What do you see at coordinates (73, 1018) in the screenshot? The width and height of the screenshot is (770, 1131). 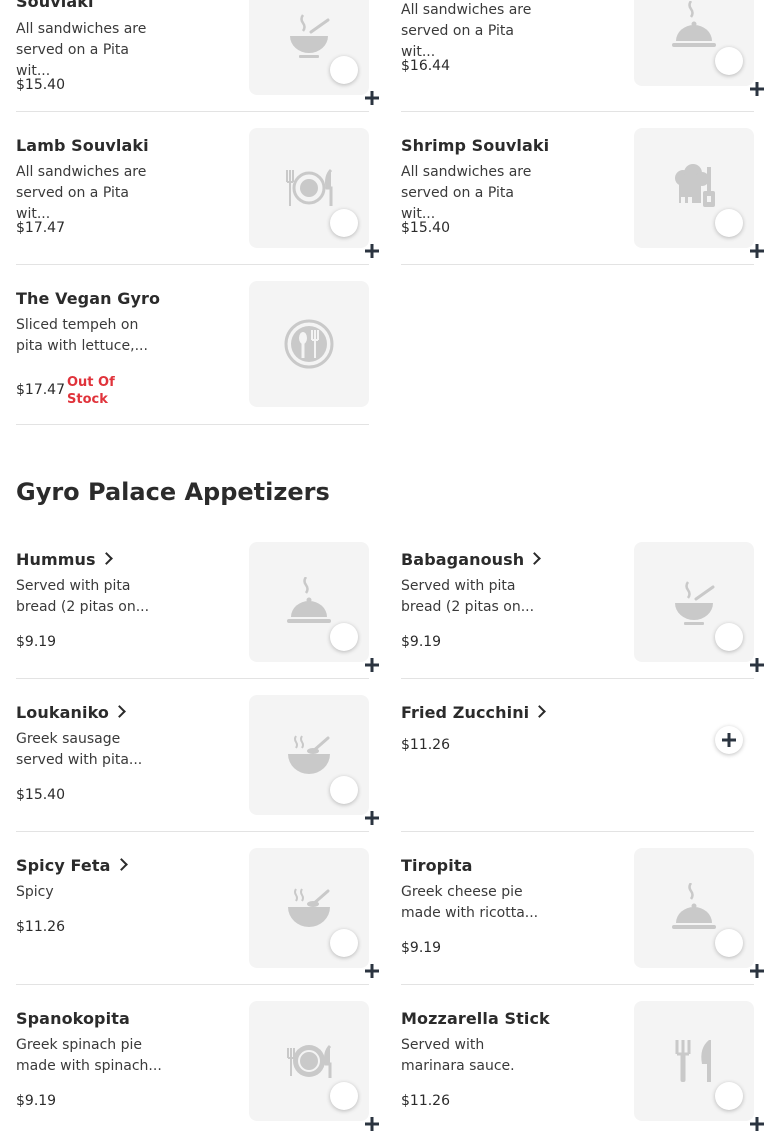 I see `item-name: Spanokopita` at bounding box center [73, 1018].